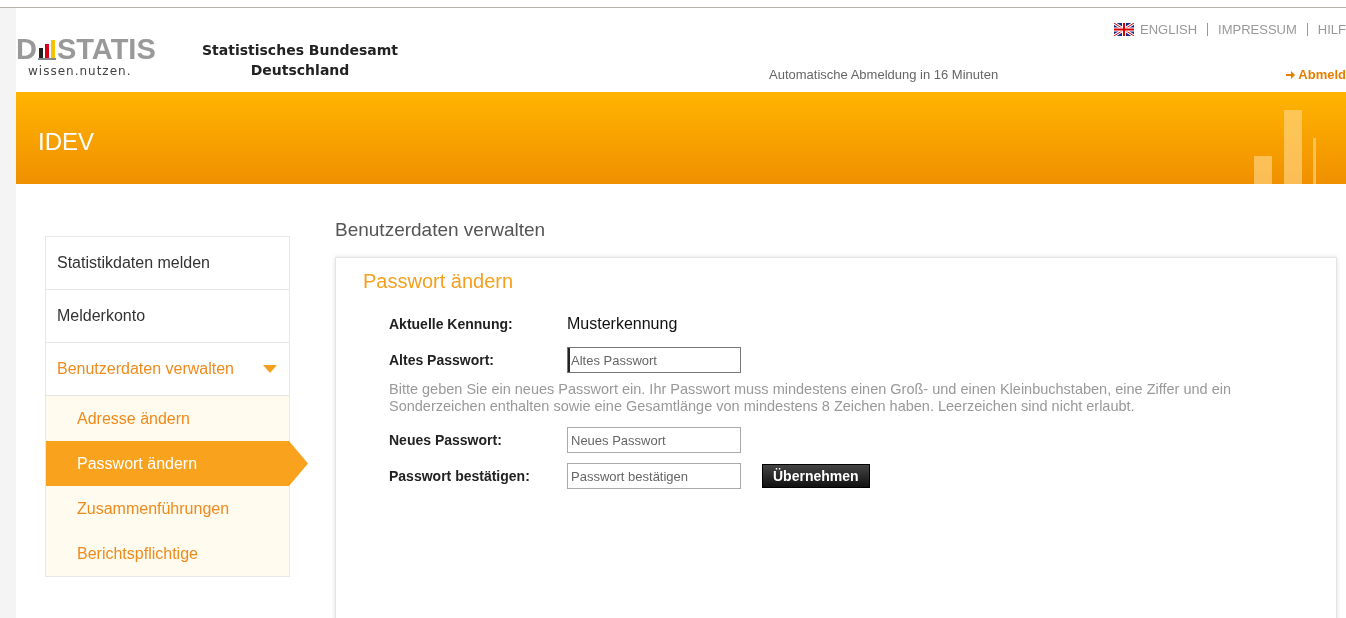 The width and height of the screenshot is (1346, 618). I want to click on sidebar-subitem: Passwort ändern, so click(177, 463).